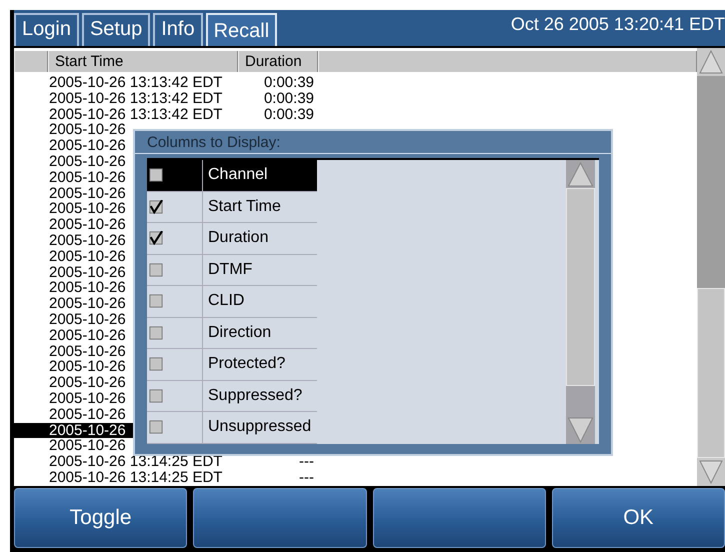  What do you see at coordinates (31, 61) in the screenshot?
I see `header-cell` at bounding box center [31, 61].